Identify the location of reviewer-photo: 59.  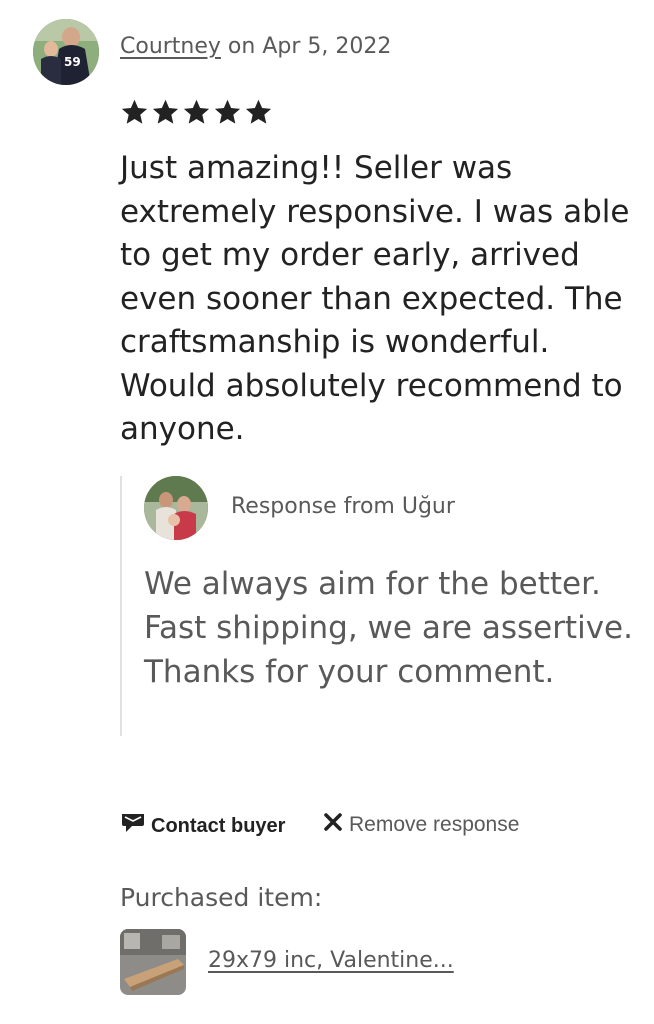
(66, 52).